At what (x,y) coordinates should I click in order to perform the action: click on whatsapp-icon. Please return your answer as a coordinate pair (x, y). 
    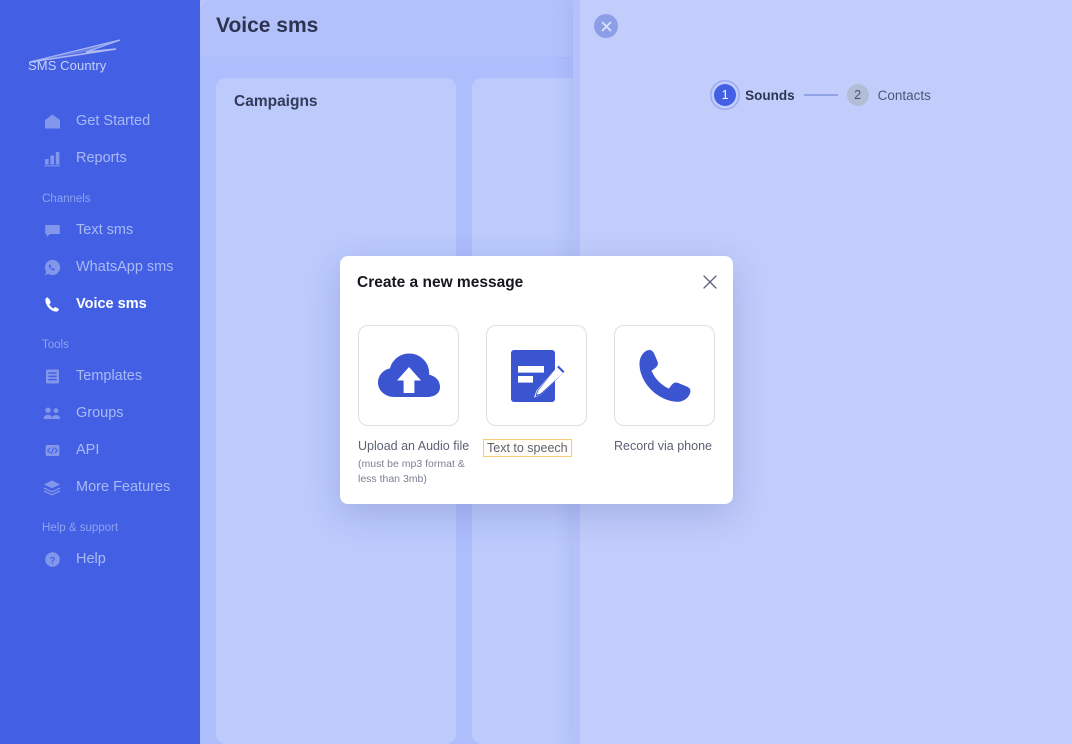
    Looking at the image, I should click on (52, 267).